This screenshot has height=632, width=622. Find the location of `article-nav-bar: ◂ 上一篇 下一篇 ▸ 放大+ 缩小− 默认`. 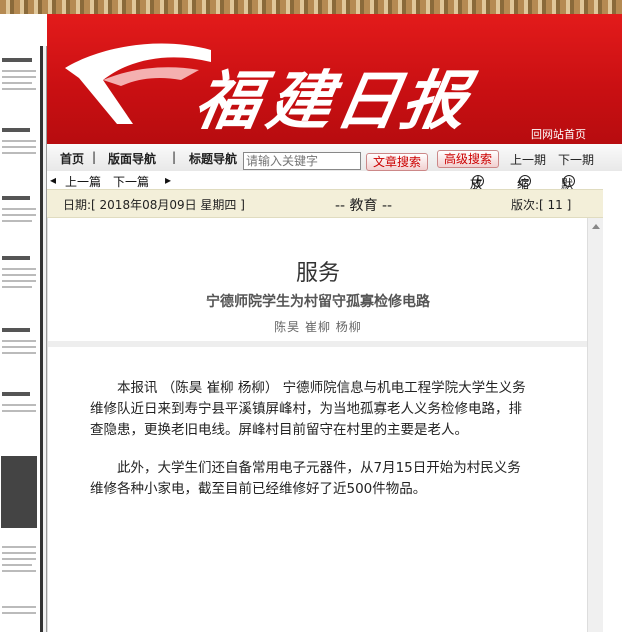

article-nav-bar: ◂ 上一篇 下一篇 ▸ 放大+ 缩小− 默认 is located at coordinates (334, 189).